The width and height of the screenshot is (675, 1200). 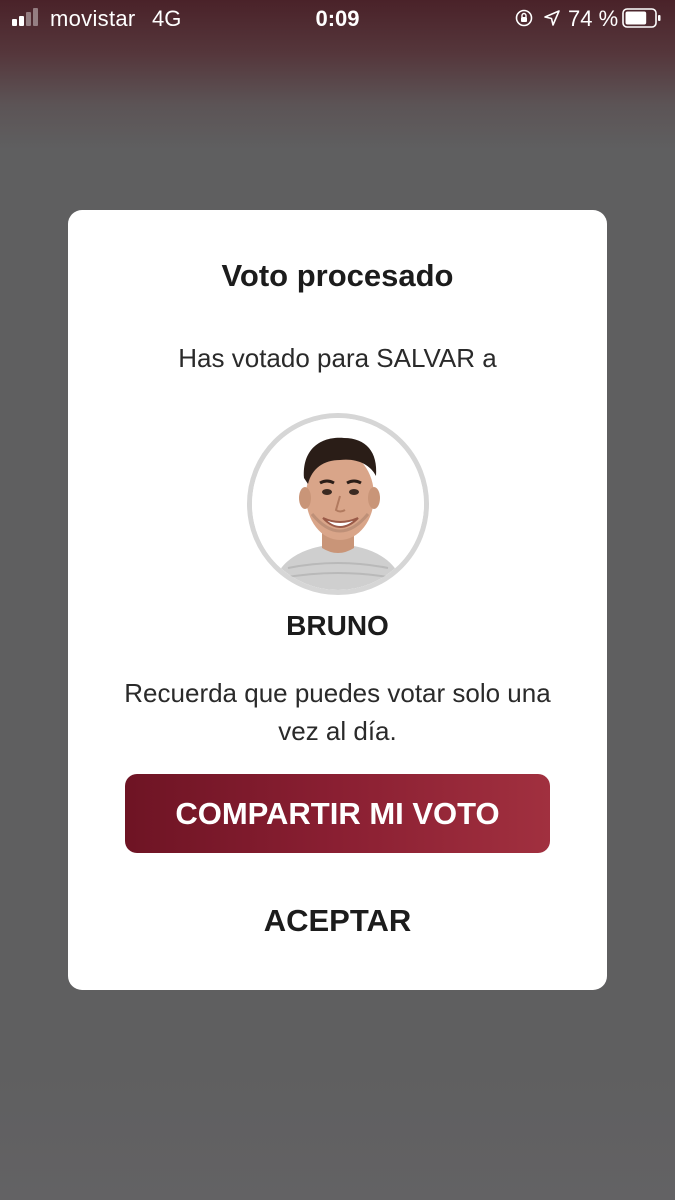 I want to click on contestant-photo, so click(x=338, y=504).